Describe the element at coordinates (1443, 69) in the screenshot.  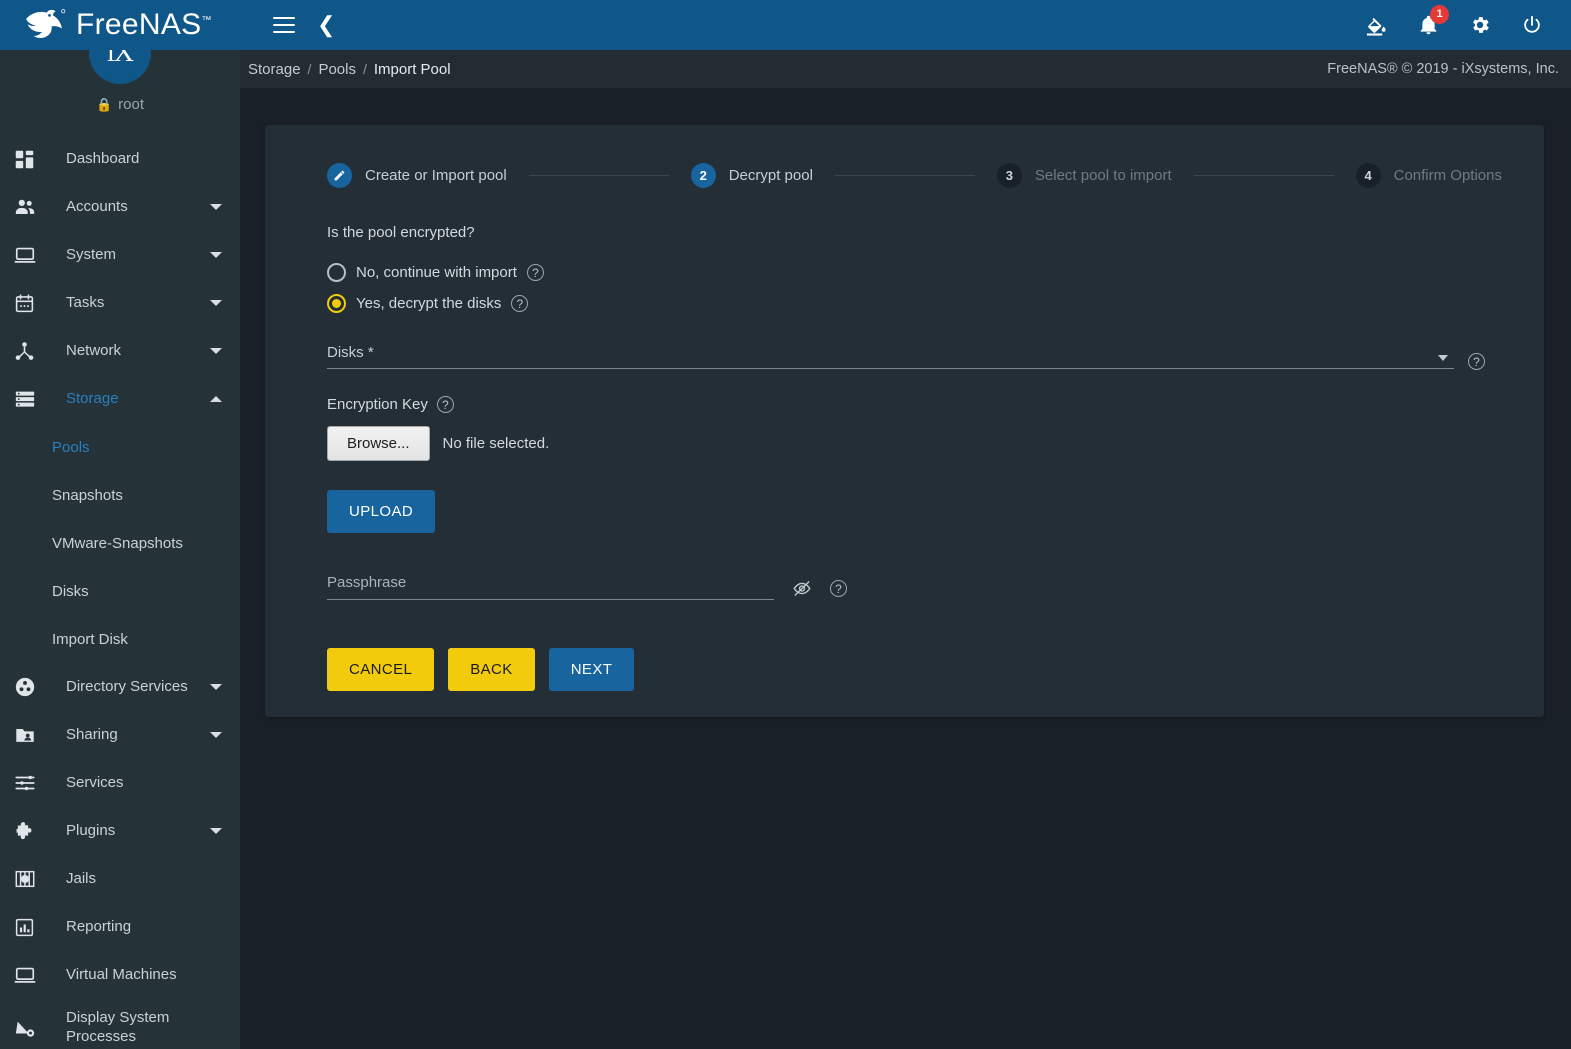
I see `copyright-text: FreeNAS® © 2019 - iXsystems, Inc.` at that location.